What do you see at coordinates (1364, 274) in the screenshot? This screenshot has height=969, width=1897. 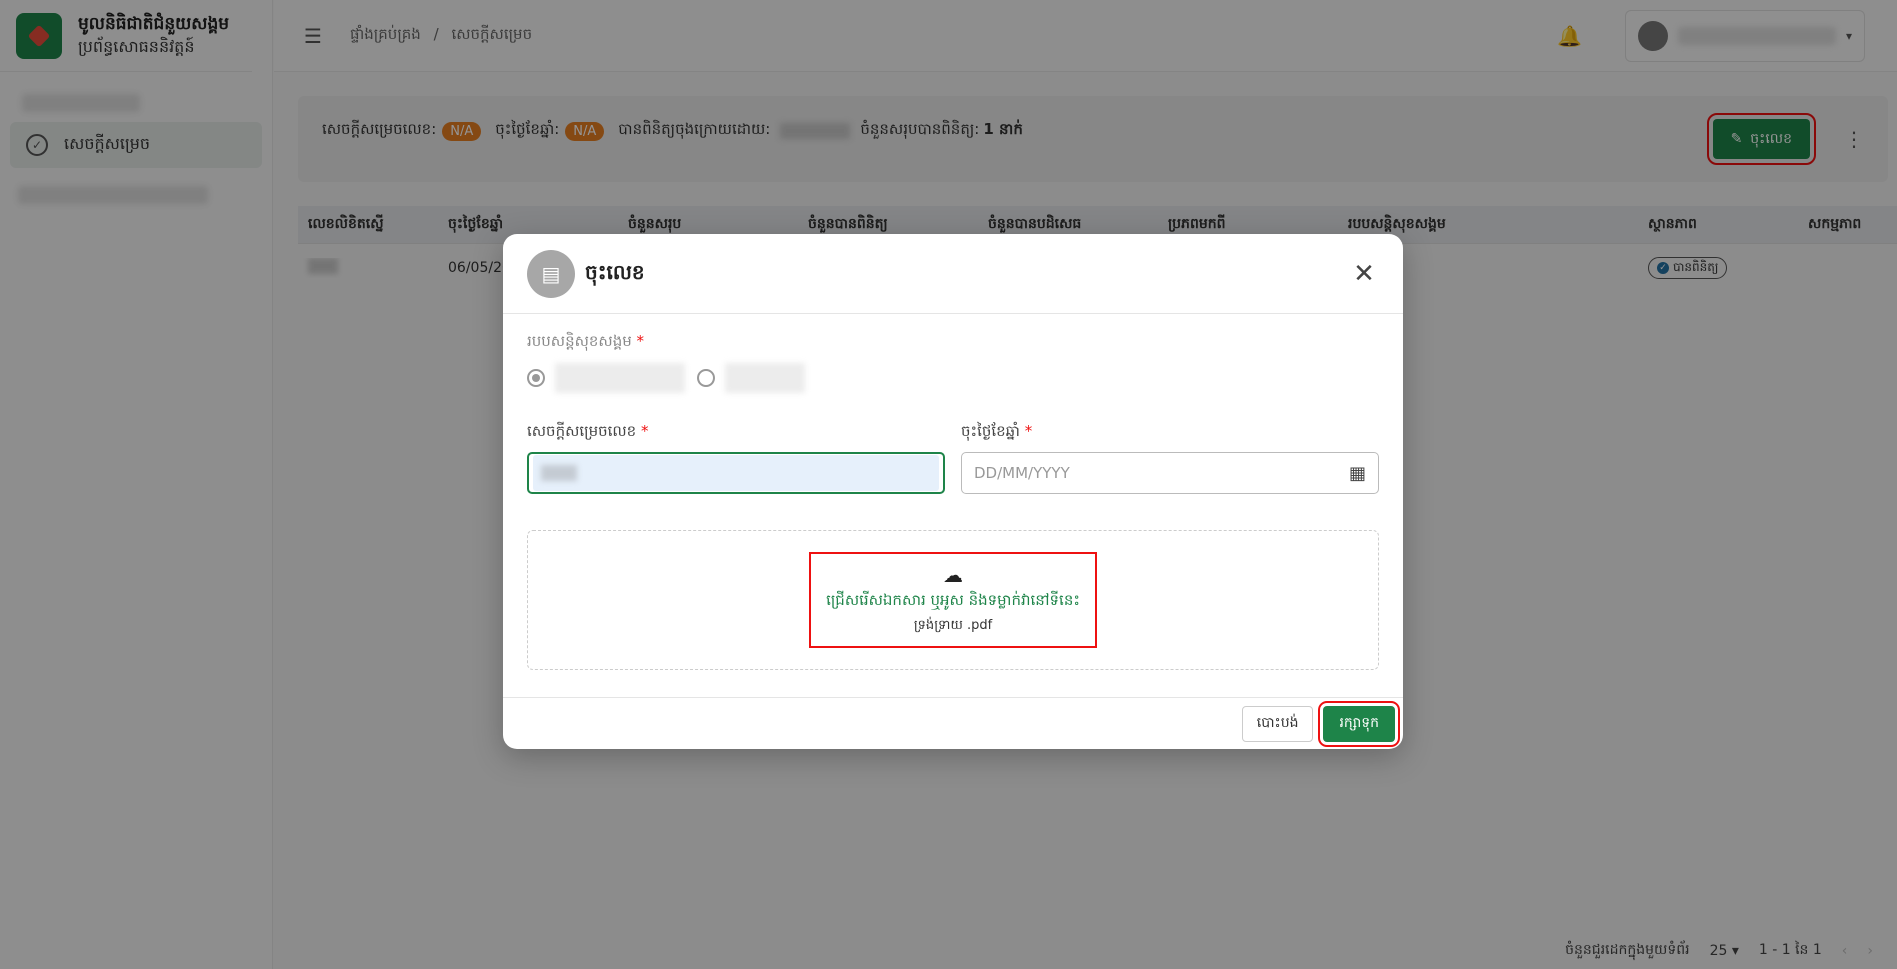 I see `close-icon: ✕` at bounding box center [1364, 274].